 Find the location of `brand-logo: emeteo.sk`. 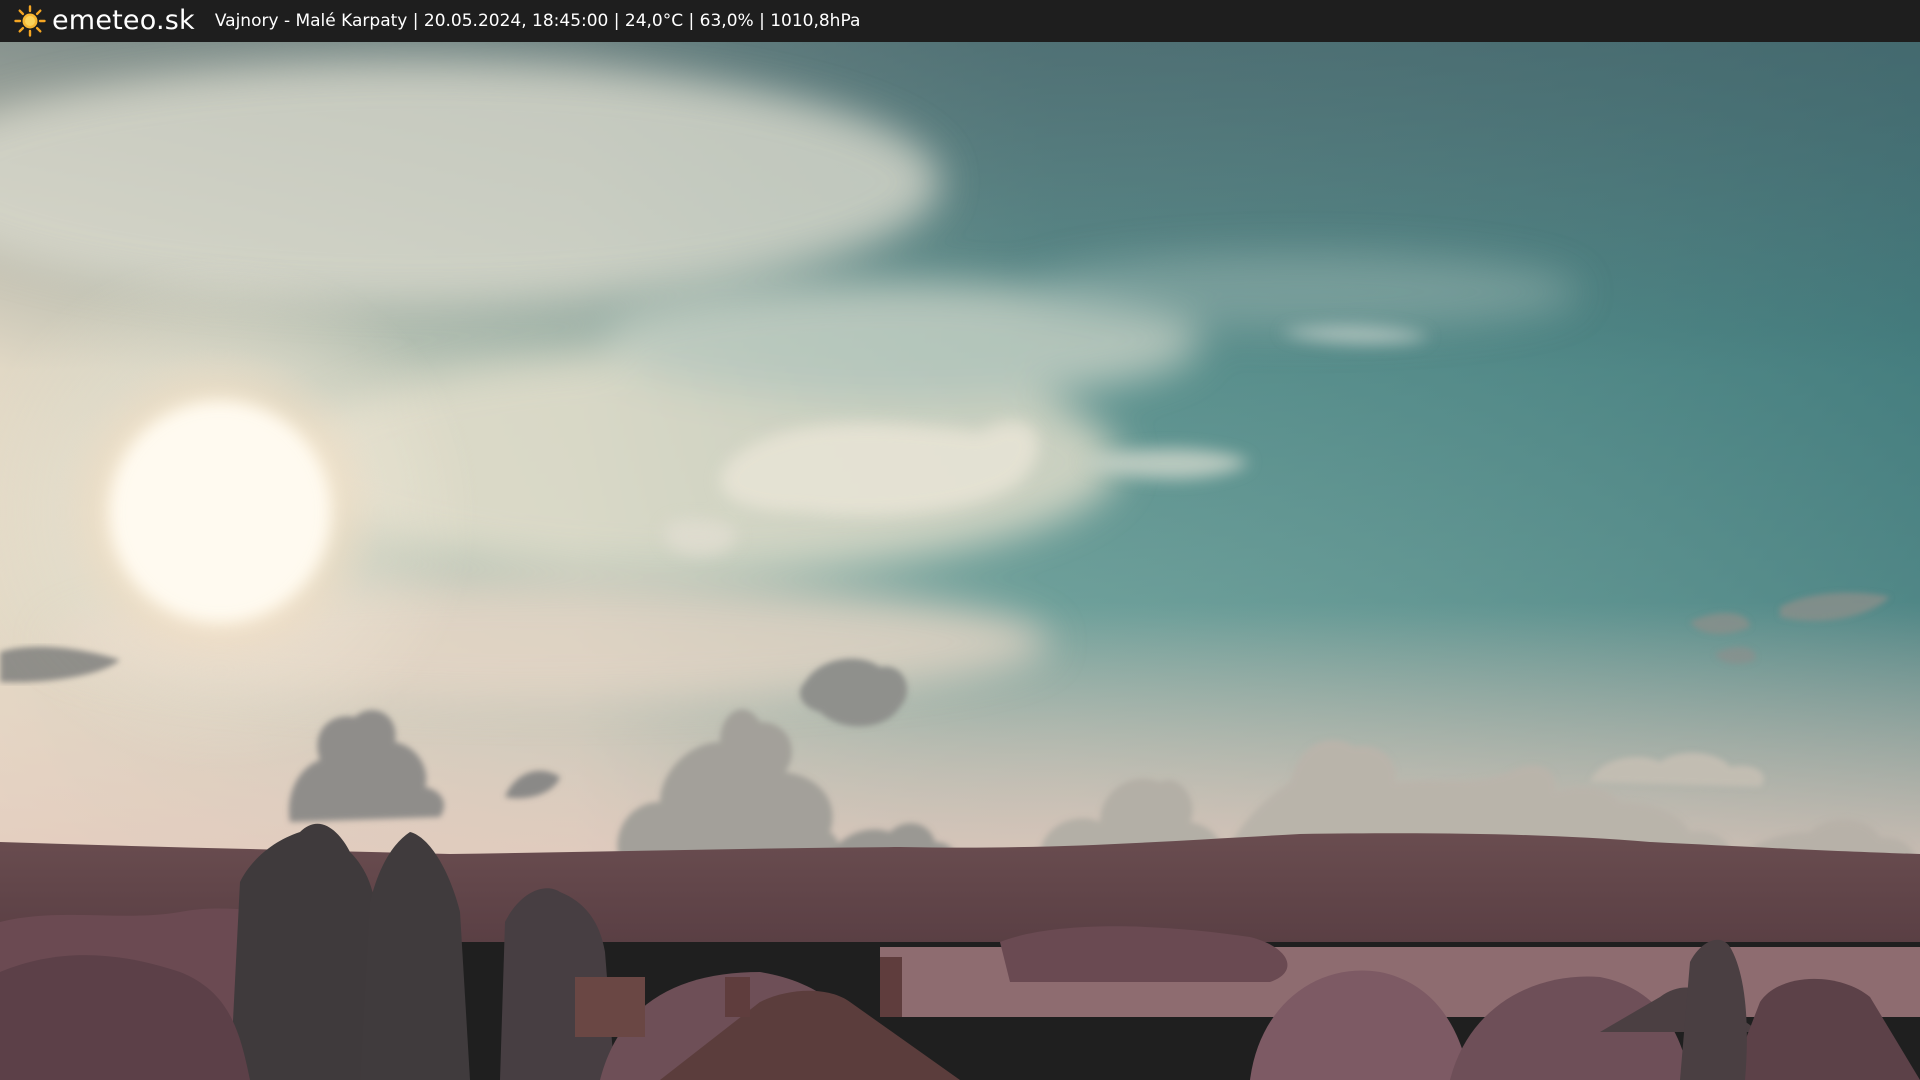

brand-logo: emeteo.sk is located at coordinates (104, 21).